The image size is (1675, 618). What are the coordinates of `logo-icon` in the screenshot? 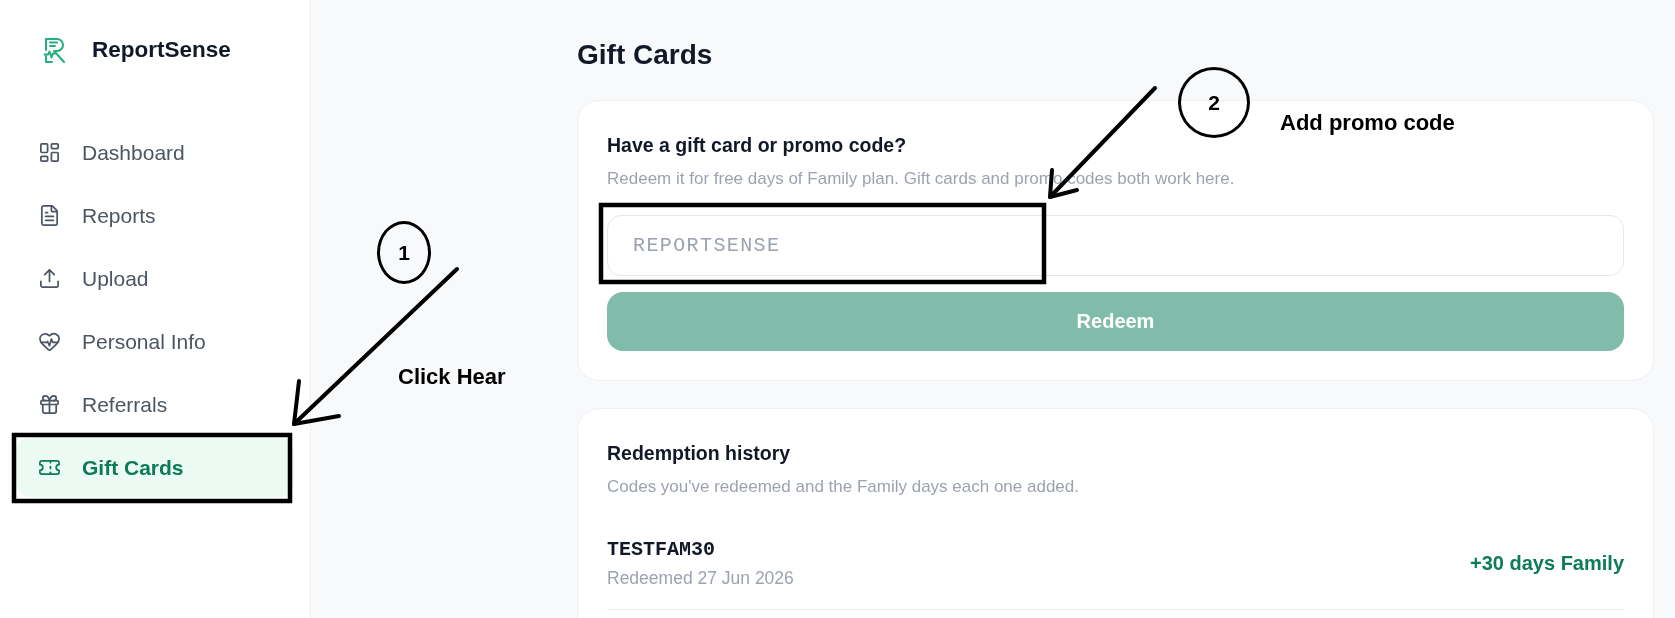 It's located at (55, 50).